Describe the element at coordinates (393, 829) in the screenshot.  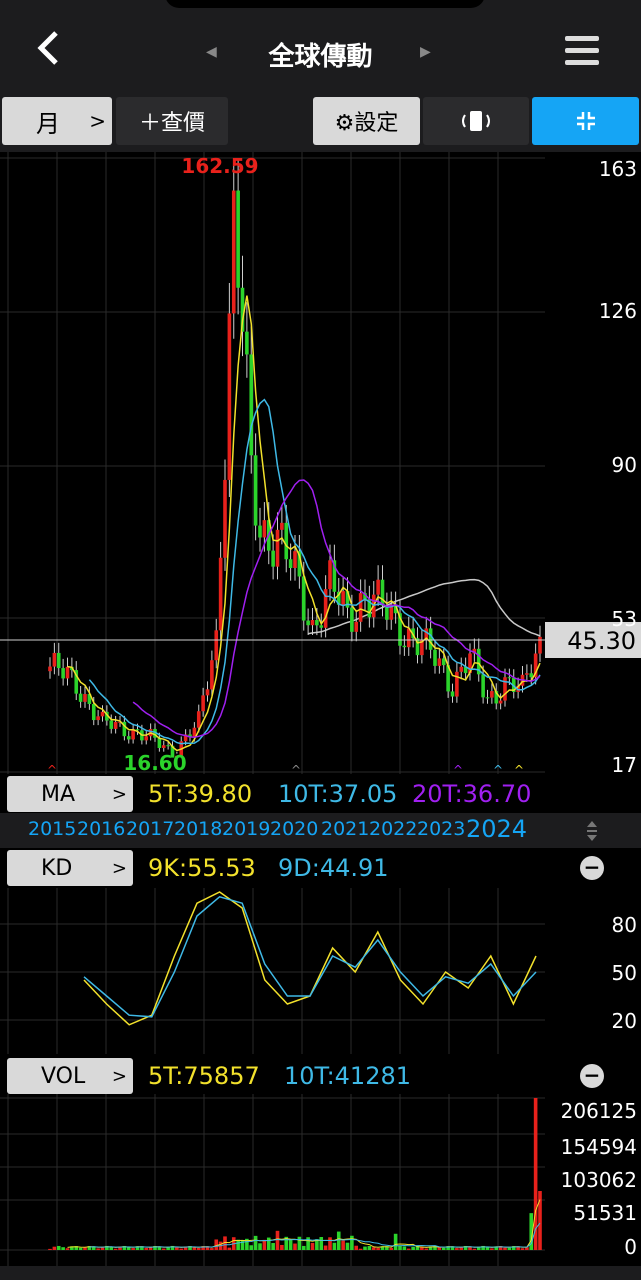
I see `year-label: 2022` at that location.